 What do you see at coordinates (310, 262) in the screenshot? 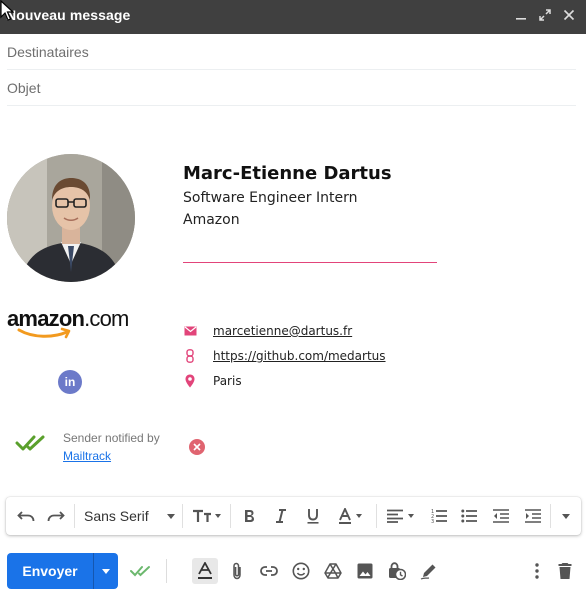
I see `signature-divider` at bounding box center [310, 262].